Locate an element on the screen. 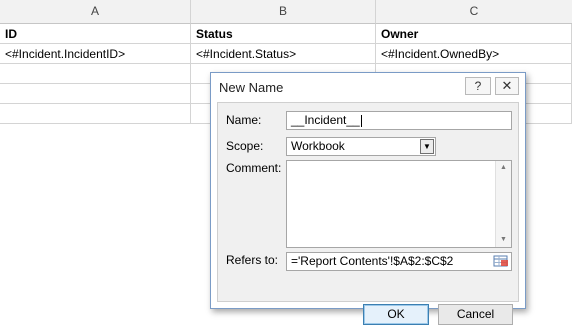 The height and width of the screenshot is (325, 572). column-header-c: C is located at coordinates (474, 12).